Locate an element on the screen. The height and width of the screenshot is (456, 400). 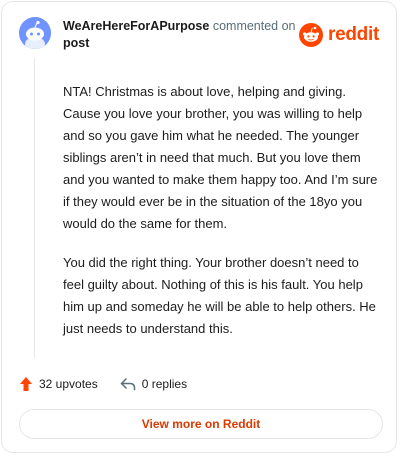
comment-actions: 32 upvotes 0 replies is located at coordinates (114, 384).